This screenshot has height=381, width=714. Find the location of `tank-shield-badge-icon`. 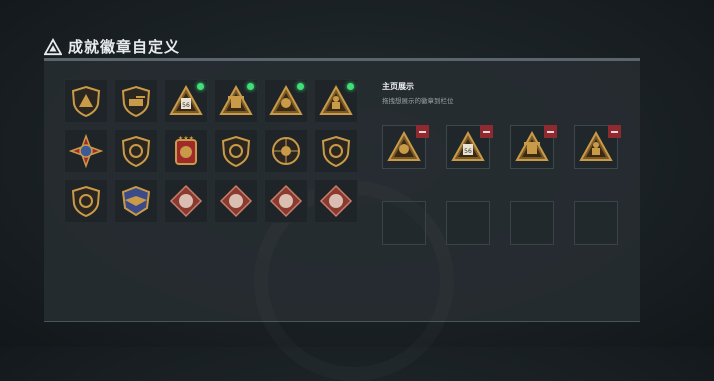

tank-shield-badge-icon is located at coordinates (136, 101).